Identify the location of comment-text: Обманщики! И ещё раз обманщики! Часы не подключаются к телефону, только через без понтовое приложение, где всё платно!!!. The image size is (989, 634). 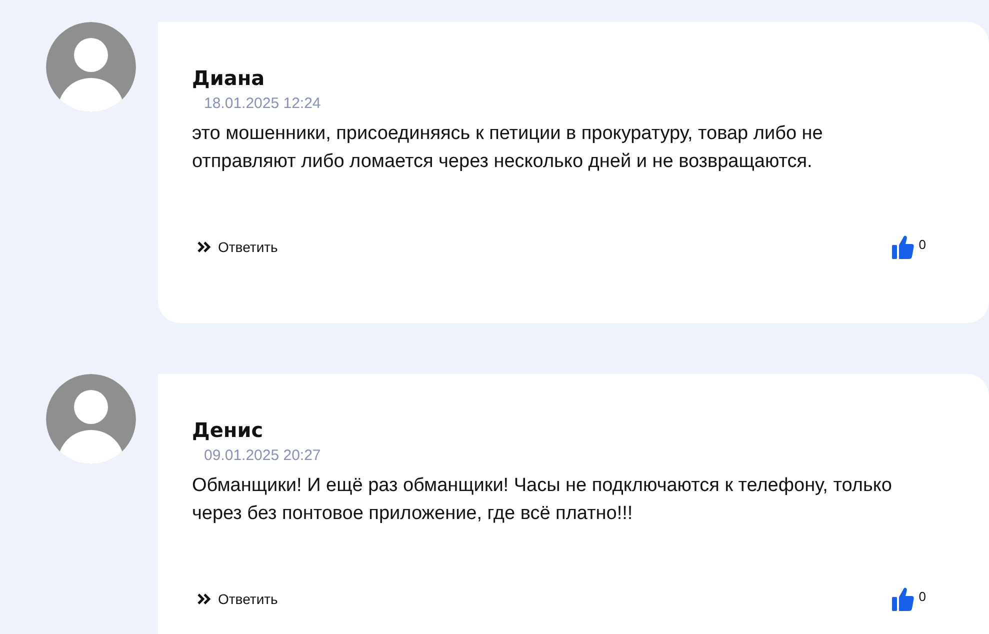
(542, 500).